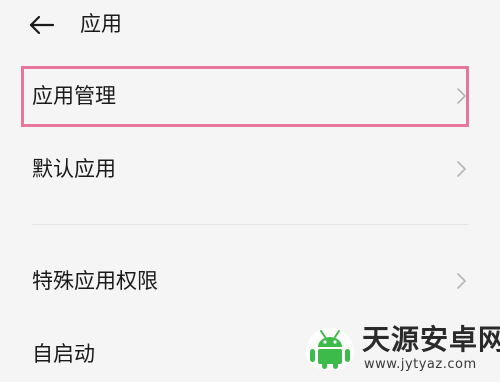 This screenshot has height=382, width=500. What do you see at coordinates (74, 169) in the screenshot?
I see `list-item-label: 默认应用` at bounding box center [74, 169].